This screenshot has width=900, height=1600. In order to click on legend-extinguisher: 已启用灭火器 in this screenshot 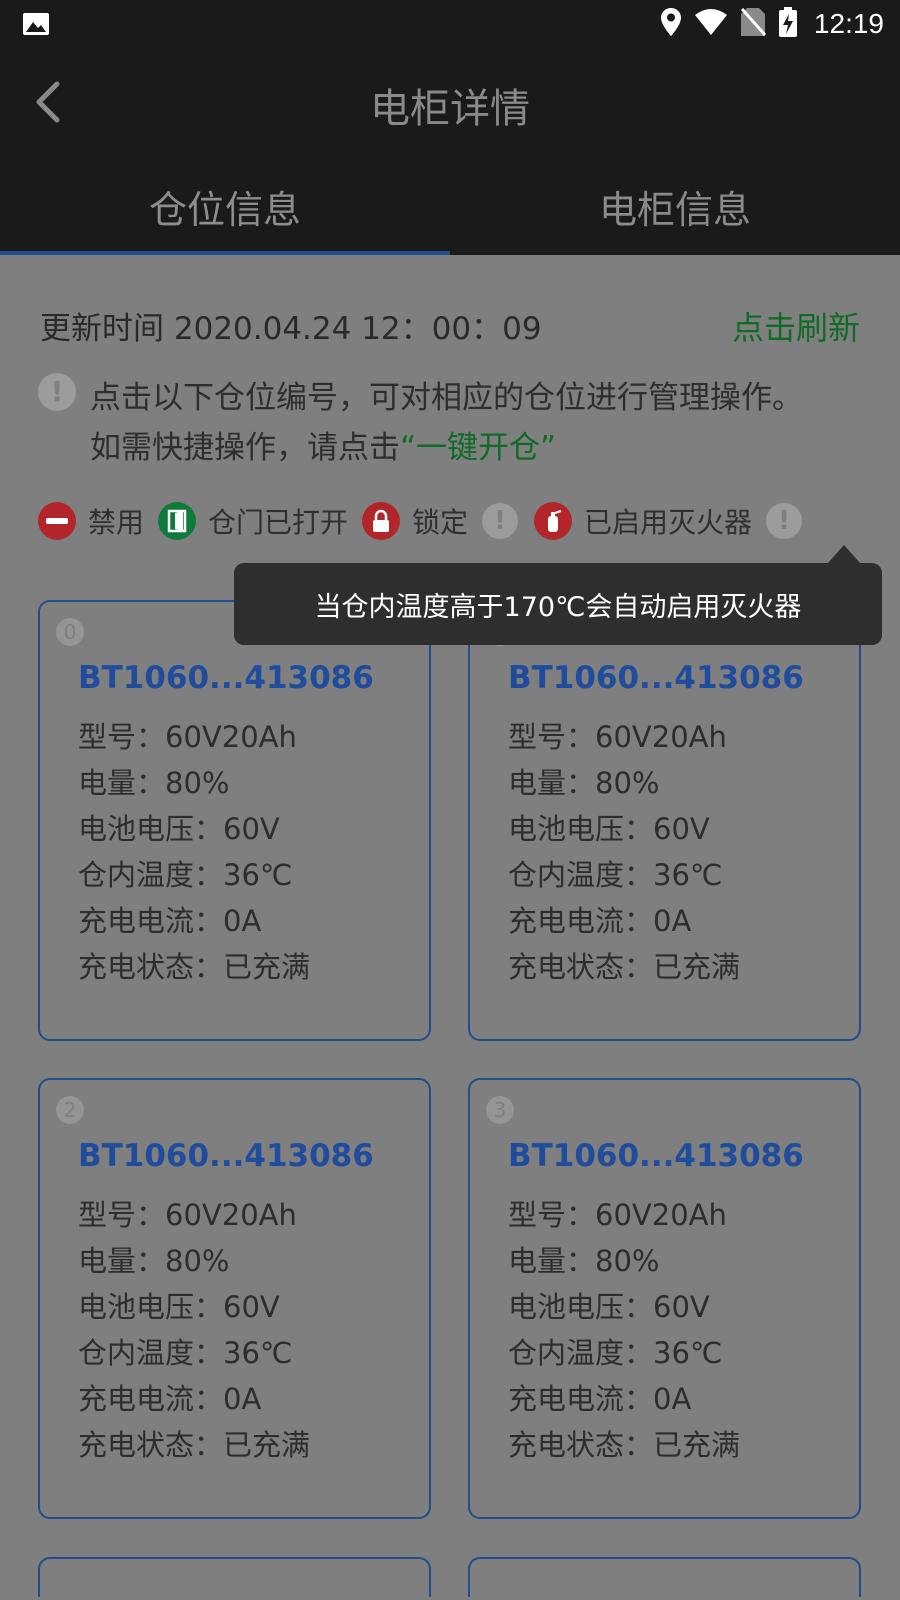, I will do `click(643, 521)`.